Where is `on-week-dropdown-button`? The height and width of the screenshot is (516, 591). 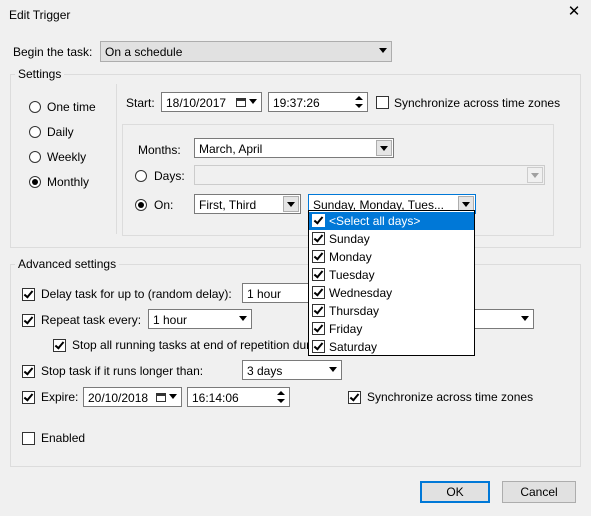
on-week-dropdown-button is located at coordinates (291, 204).